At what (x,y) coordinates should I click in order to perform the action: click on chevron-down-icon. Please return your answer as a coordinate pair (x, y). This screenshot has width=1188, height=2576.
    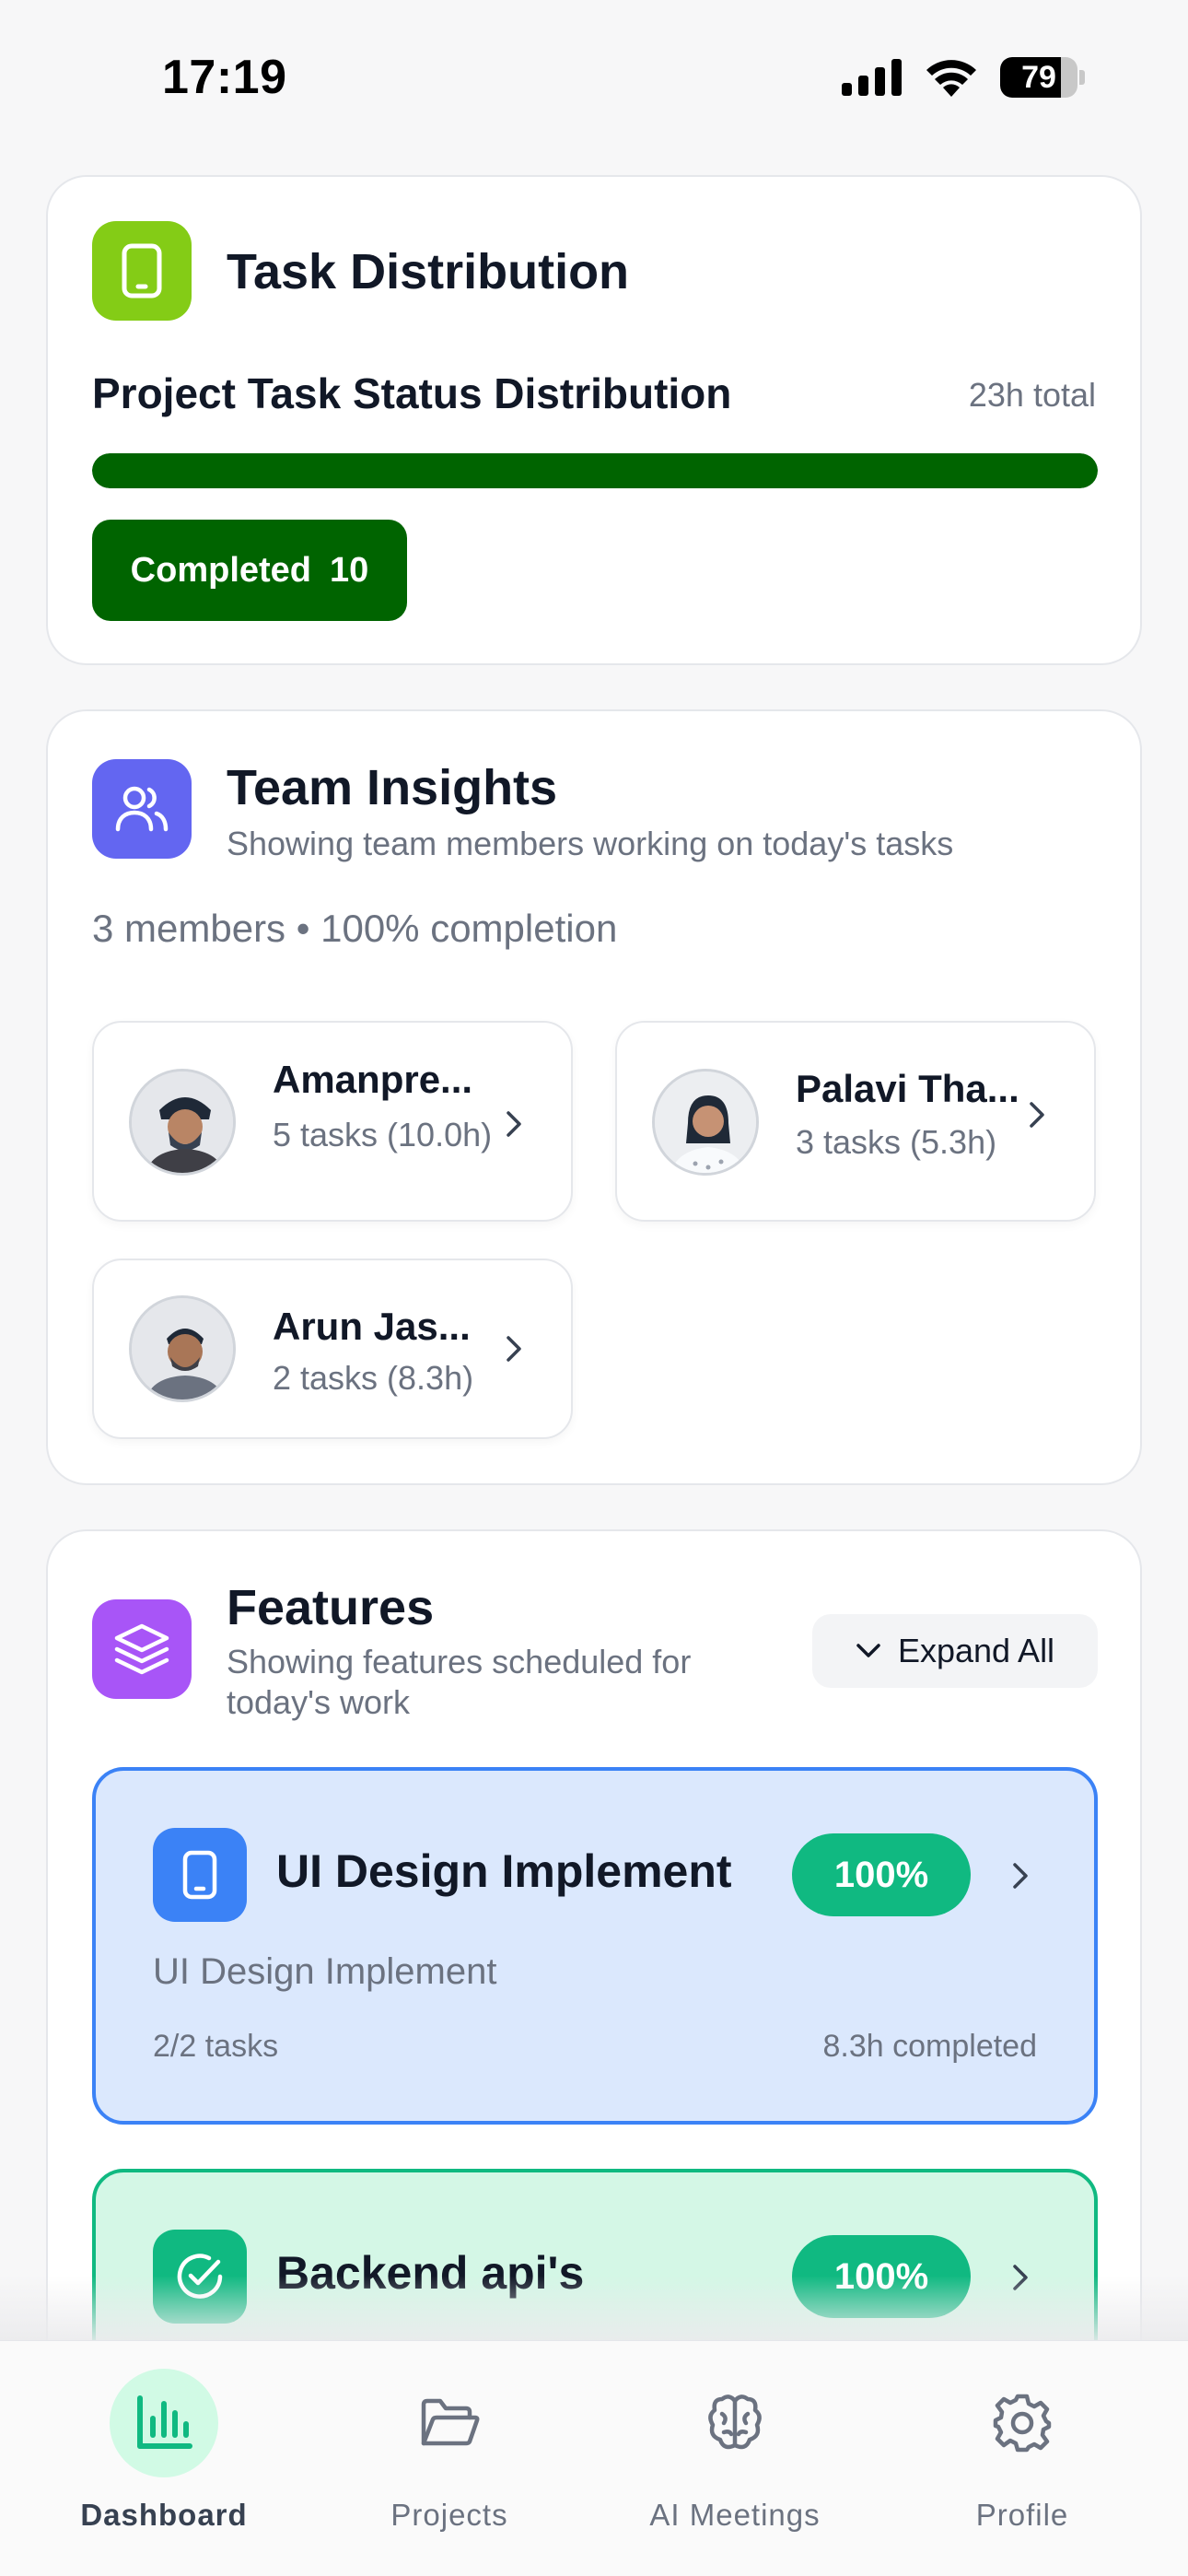
    Looking at the image, I should click on (868, 1650).